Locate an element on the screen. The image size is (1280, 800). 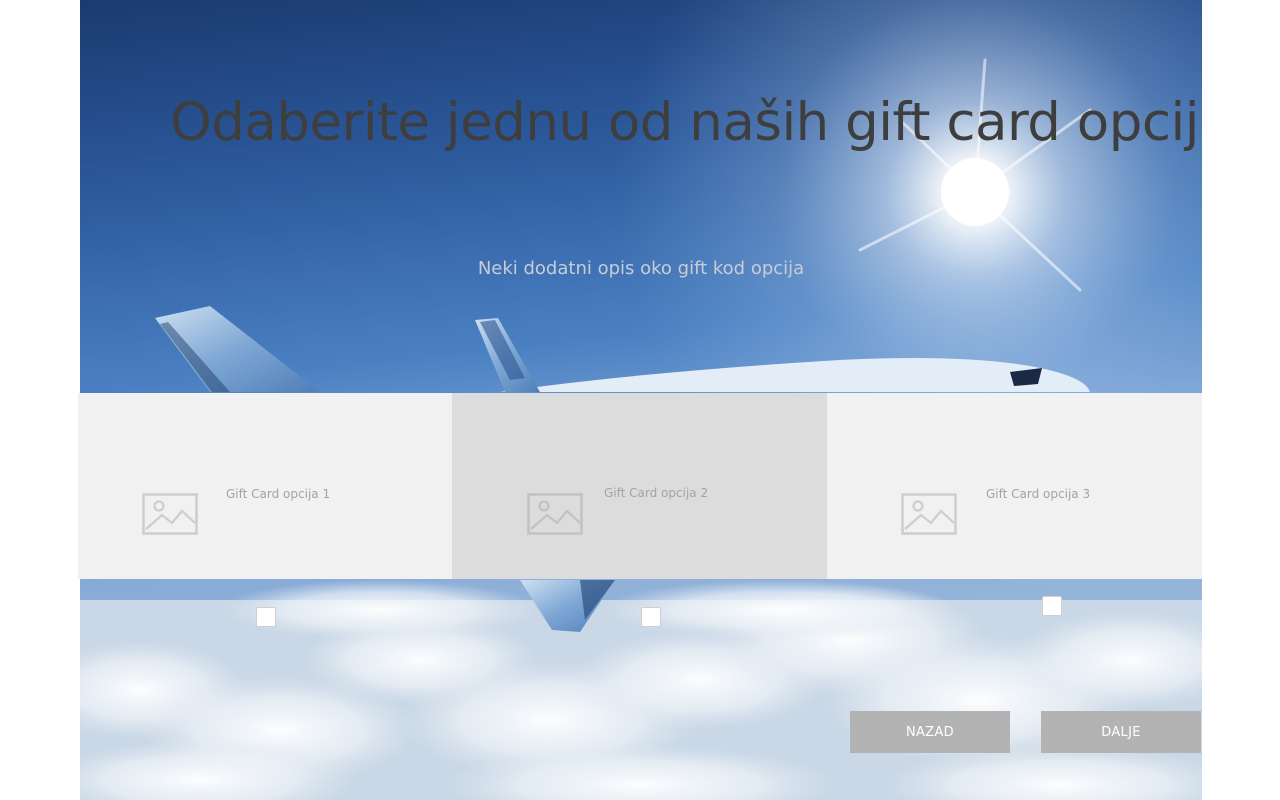
gift-card-option-label: Gift Card opcija 1 is located at coordinates (278, 494).